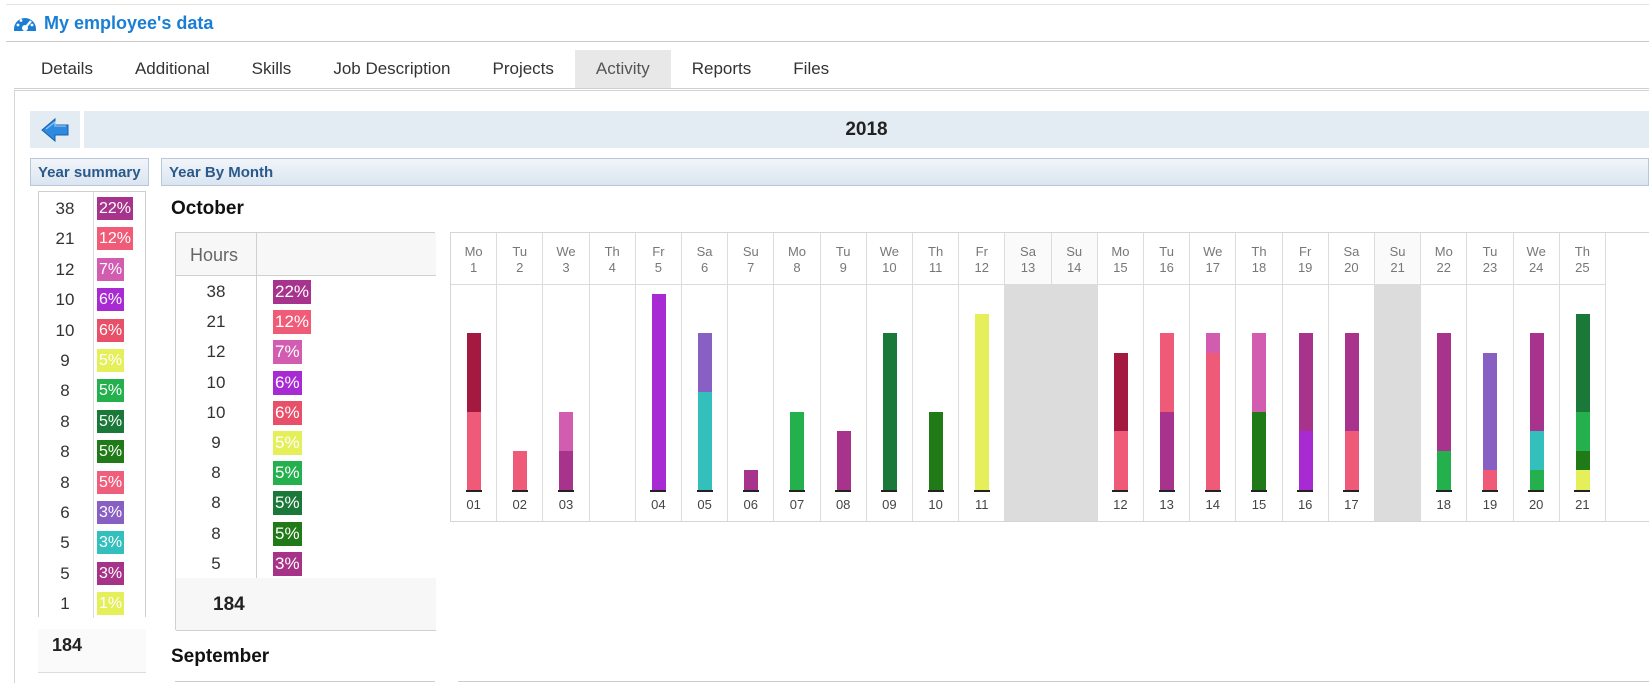  What do you see at coordinates (111, 604) in the screenshot?
I see `summary-percent-badge: 1%` at bounding box center [111, 604].